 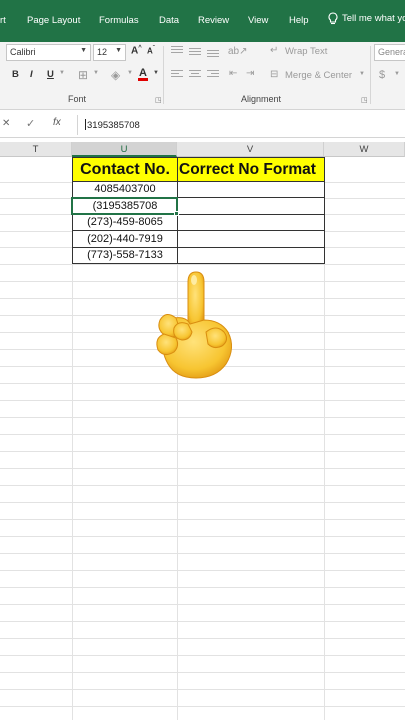 I want to click on font-size-select: 12 ▼, so click(x=109, y=52).